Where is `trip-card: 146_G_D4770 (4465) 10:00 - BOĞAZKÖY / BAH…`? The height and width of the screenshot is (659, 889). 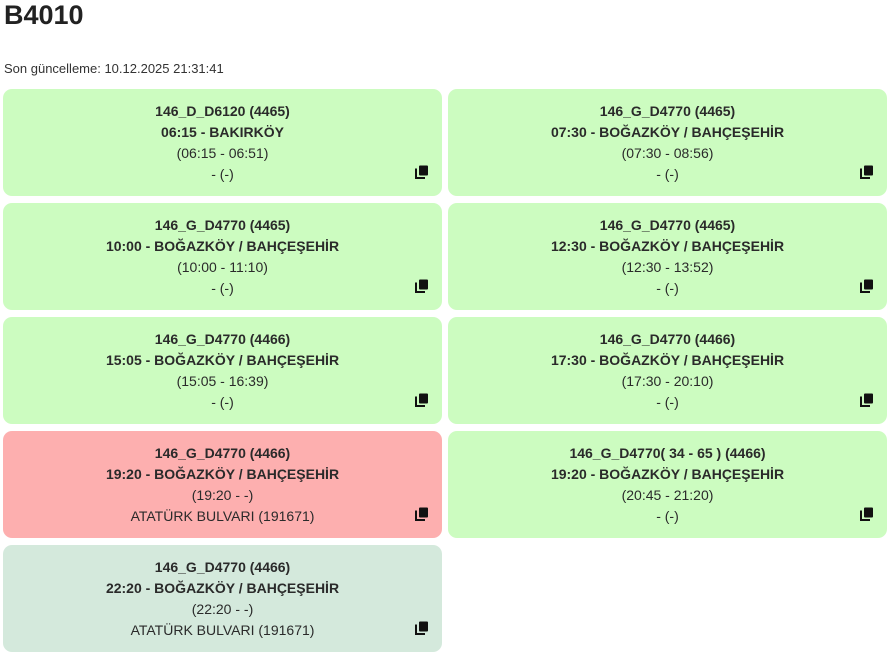
trip-card: 146_G_D4770 (4465) 10:00 - BOĞAZKÖY / BAH… is located at coordinates (222, 256).